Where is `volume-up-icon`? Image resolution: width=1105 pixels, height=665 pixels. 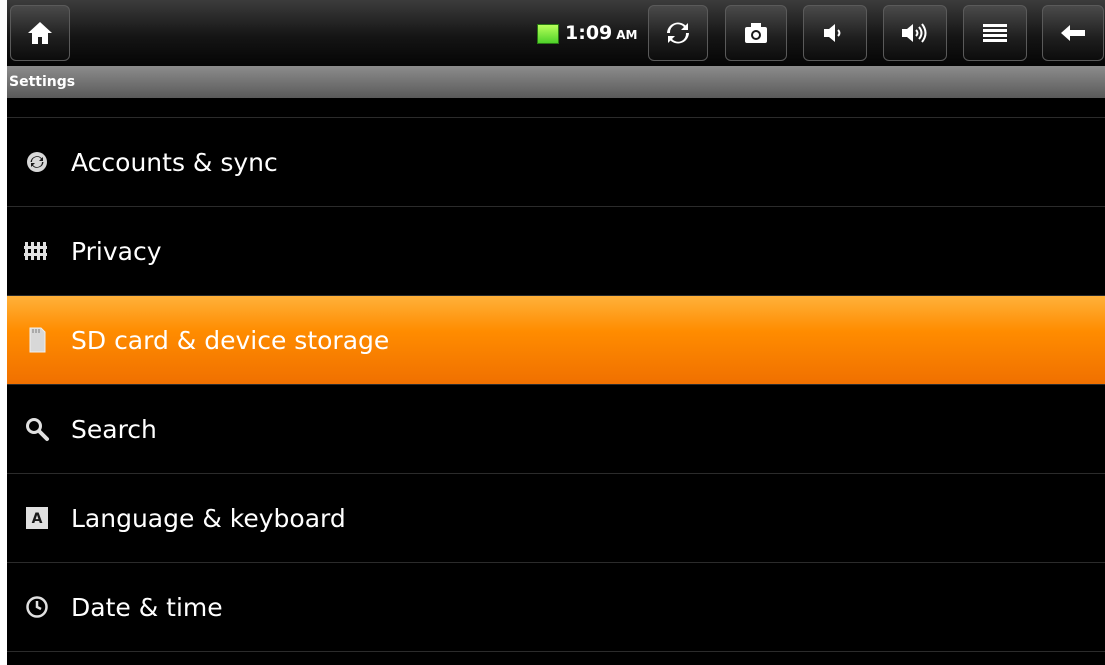 volume-up-icon is located at coordinates (914, 33).